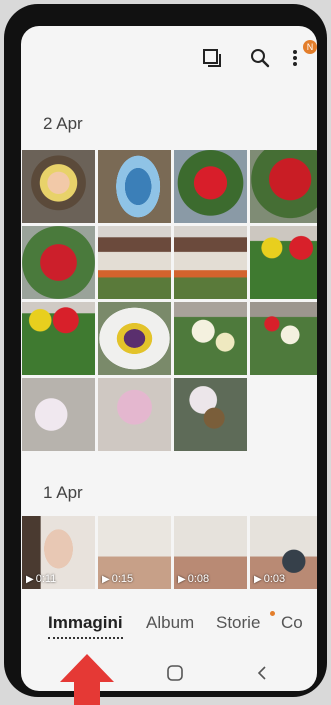 This screenshot has width=331, height=705. I want to click on section-date: 2 Apr, so click(63, 123).